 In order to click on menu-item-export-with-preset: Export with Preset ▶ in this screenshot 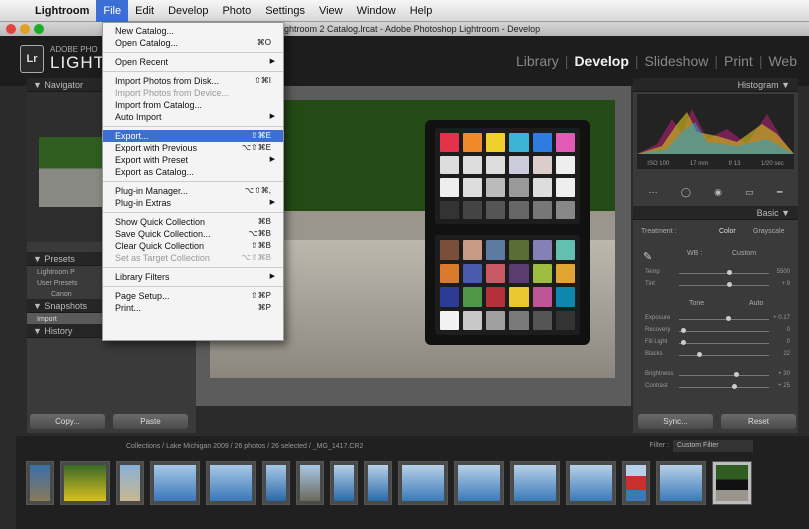, I will do `click(193, 160)`.